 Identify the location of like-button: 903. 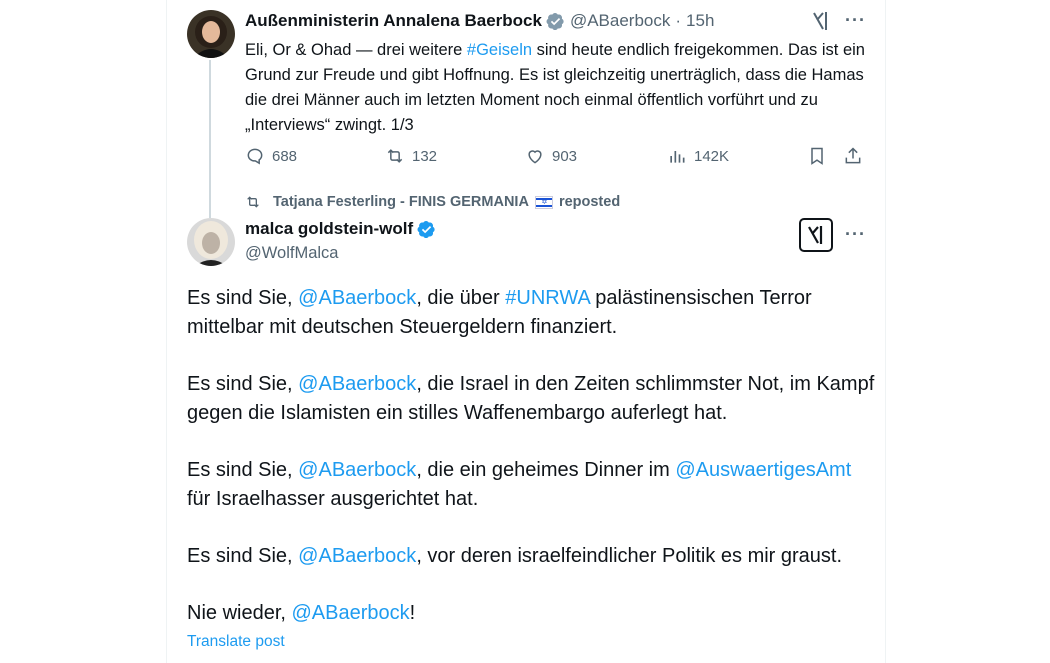
(551, 156).